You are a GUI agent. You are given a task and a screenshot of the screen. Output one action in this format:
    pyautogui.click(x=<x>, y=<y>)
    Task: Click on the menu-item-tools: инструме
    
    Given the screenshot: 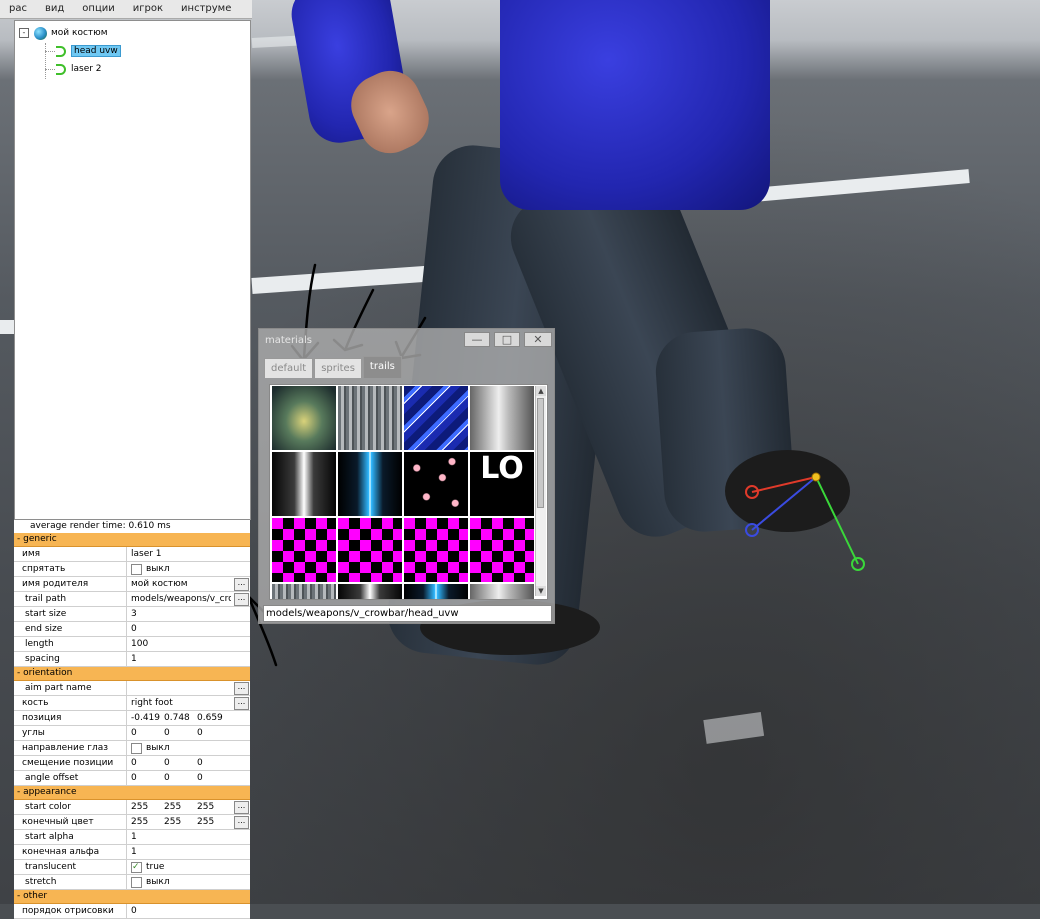 What is the action you would take?
    pyautogui.click(x=206, y=9)
    